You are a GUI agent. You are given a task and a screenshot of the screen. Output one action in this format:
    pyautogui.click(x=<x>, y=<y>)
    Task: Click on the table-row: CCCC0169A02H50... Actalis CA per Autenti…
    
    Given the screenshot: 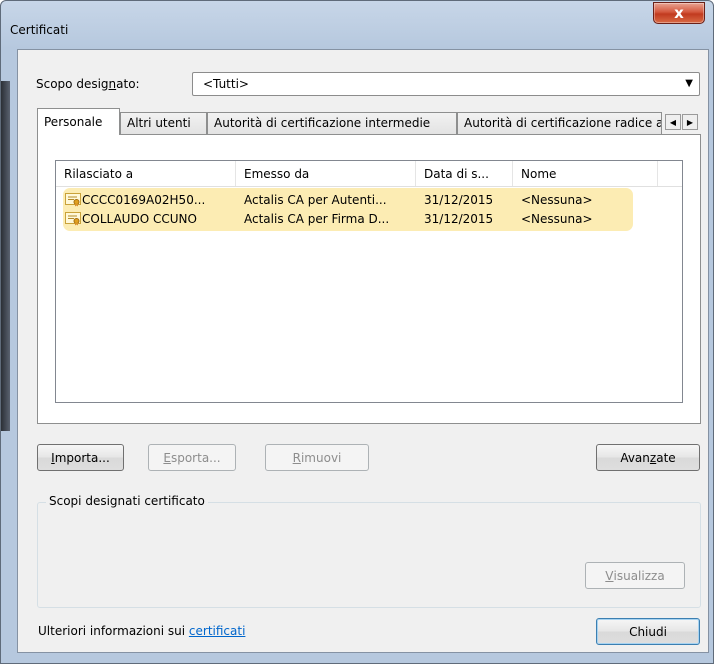 What is the action you would take?
    pyautogui.click(x=369, y=200)
    